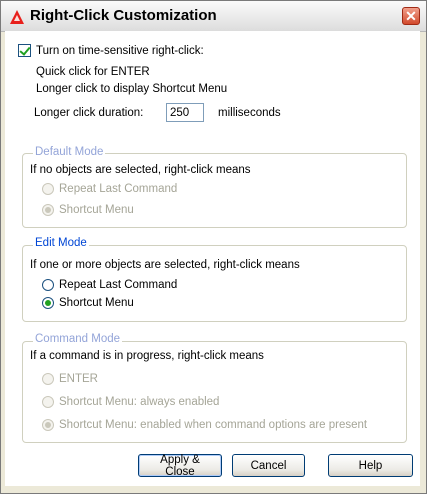 Image resolution: width=427 pixels, height=494 pixels. I want to click on duration-input, so click(185, 112).